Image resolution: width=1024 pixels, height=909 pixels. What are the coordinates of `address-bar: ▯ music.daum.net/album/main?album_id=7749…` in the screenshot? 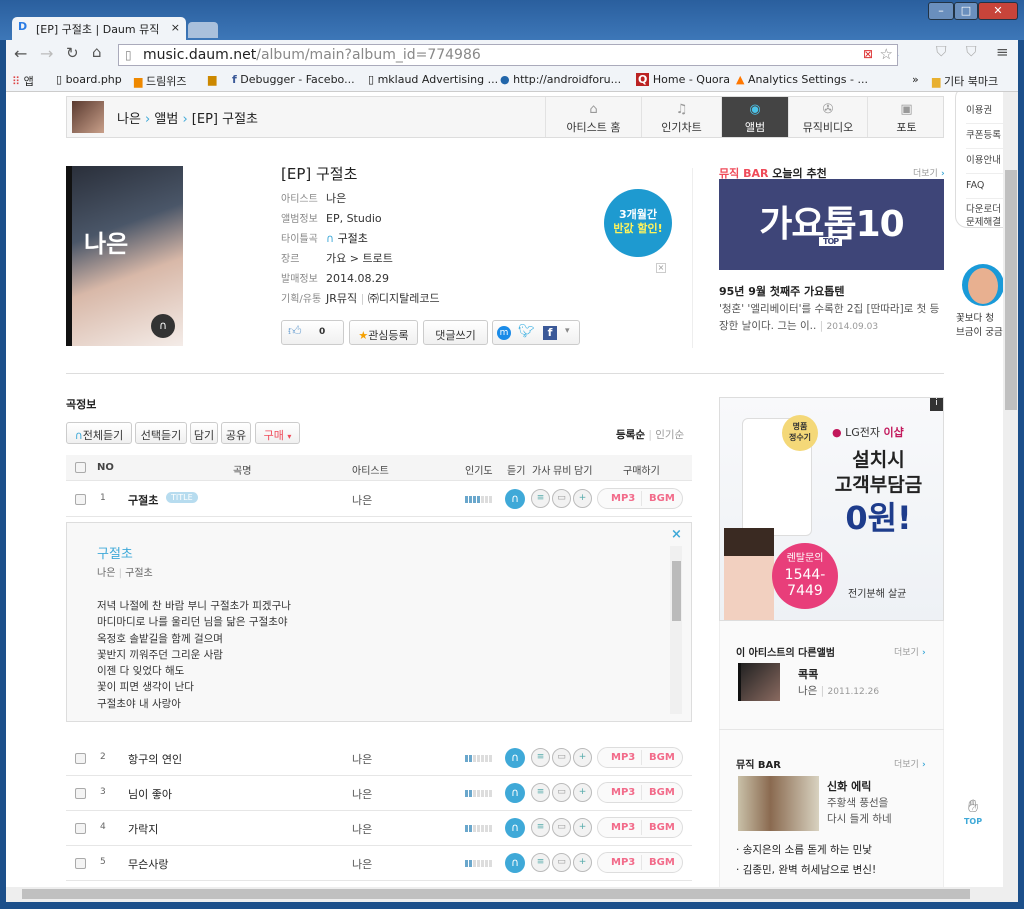 It's located at (508, 55).